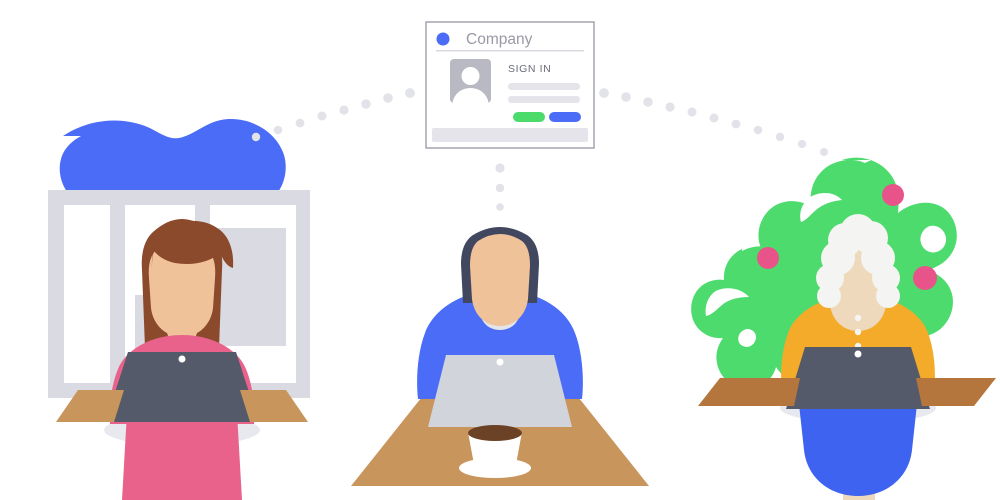  Describe the element at coordinates (182, 406) in the screenshot. I see `laptop-left-front` at that location.